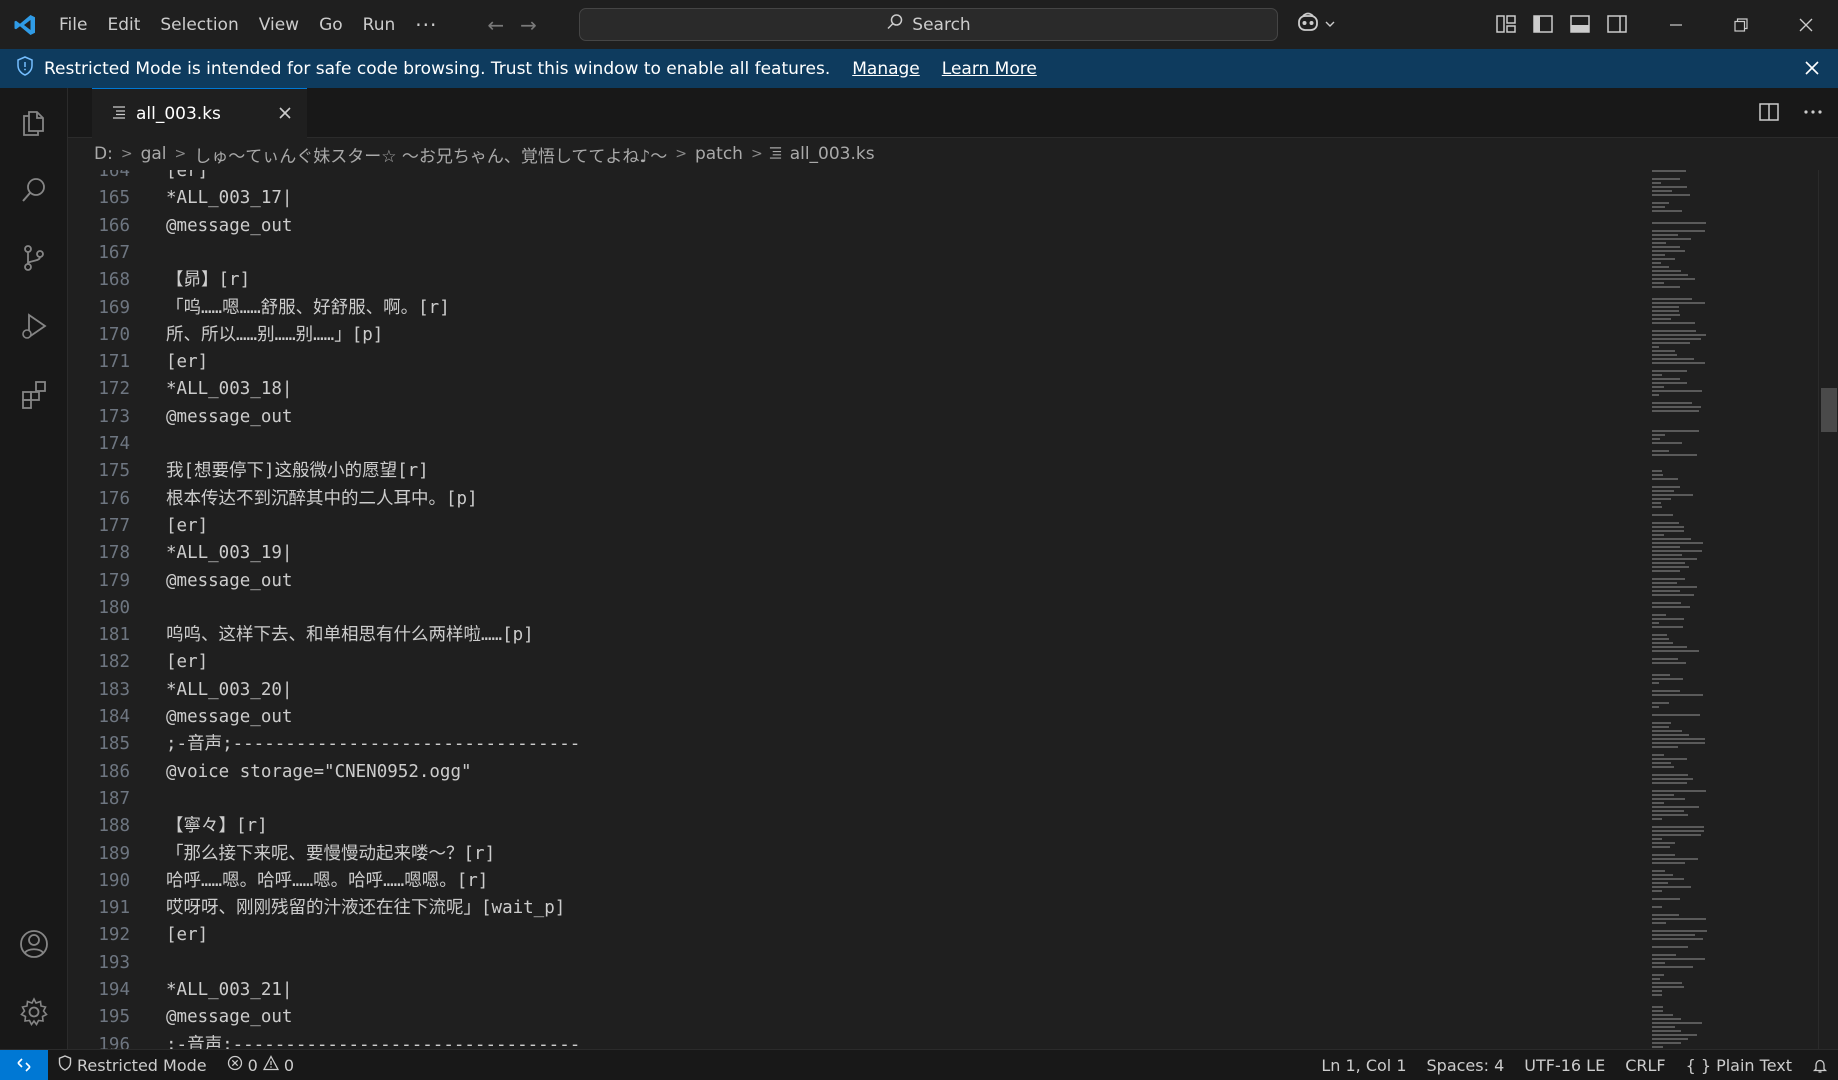  I want to click on code-line: 176 根本传达不到沉醉其中的二人耳中。[p], so click(855, 499).